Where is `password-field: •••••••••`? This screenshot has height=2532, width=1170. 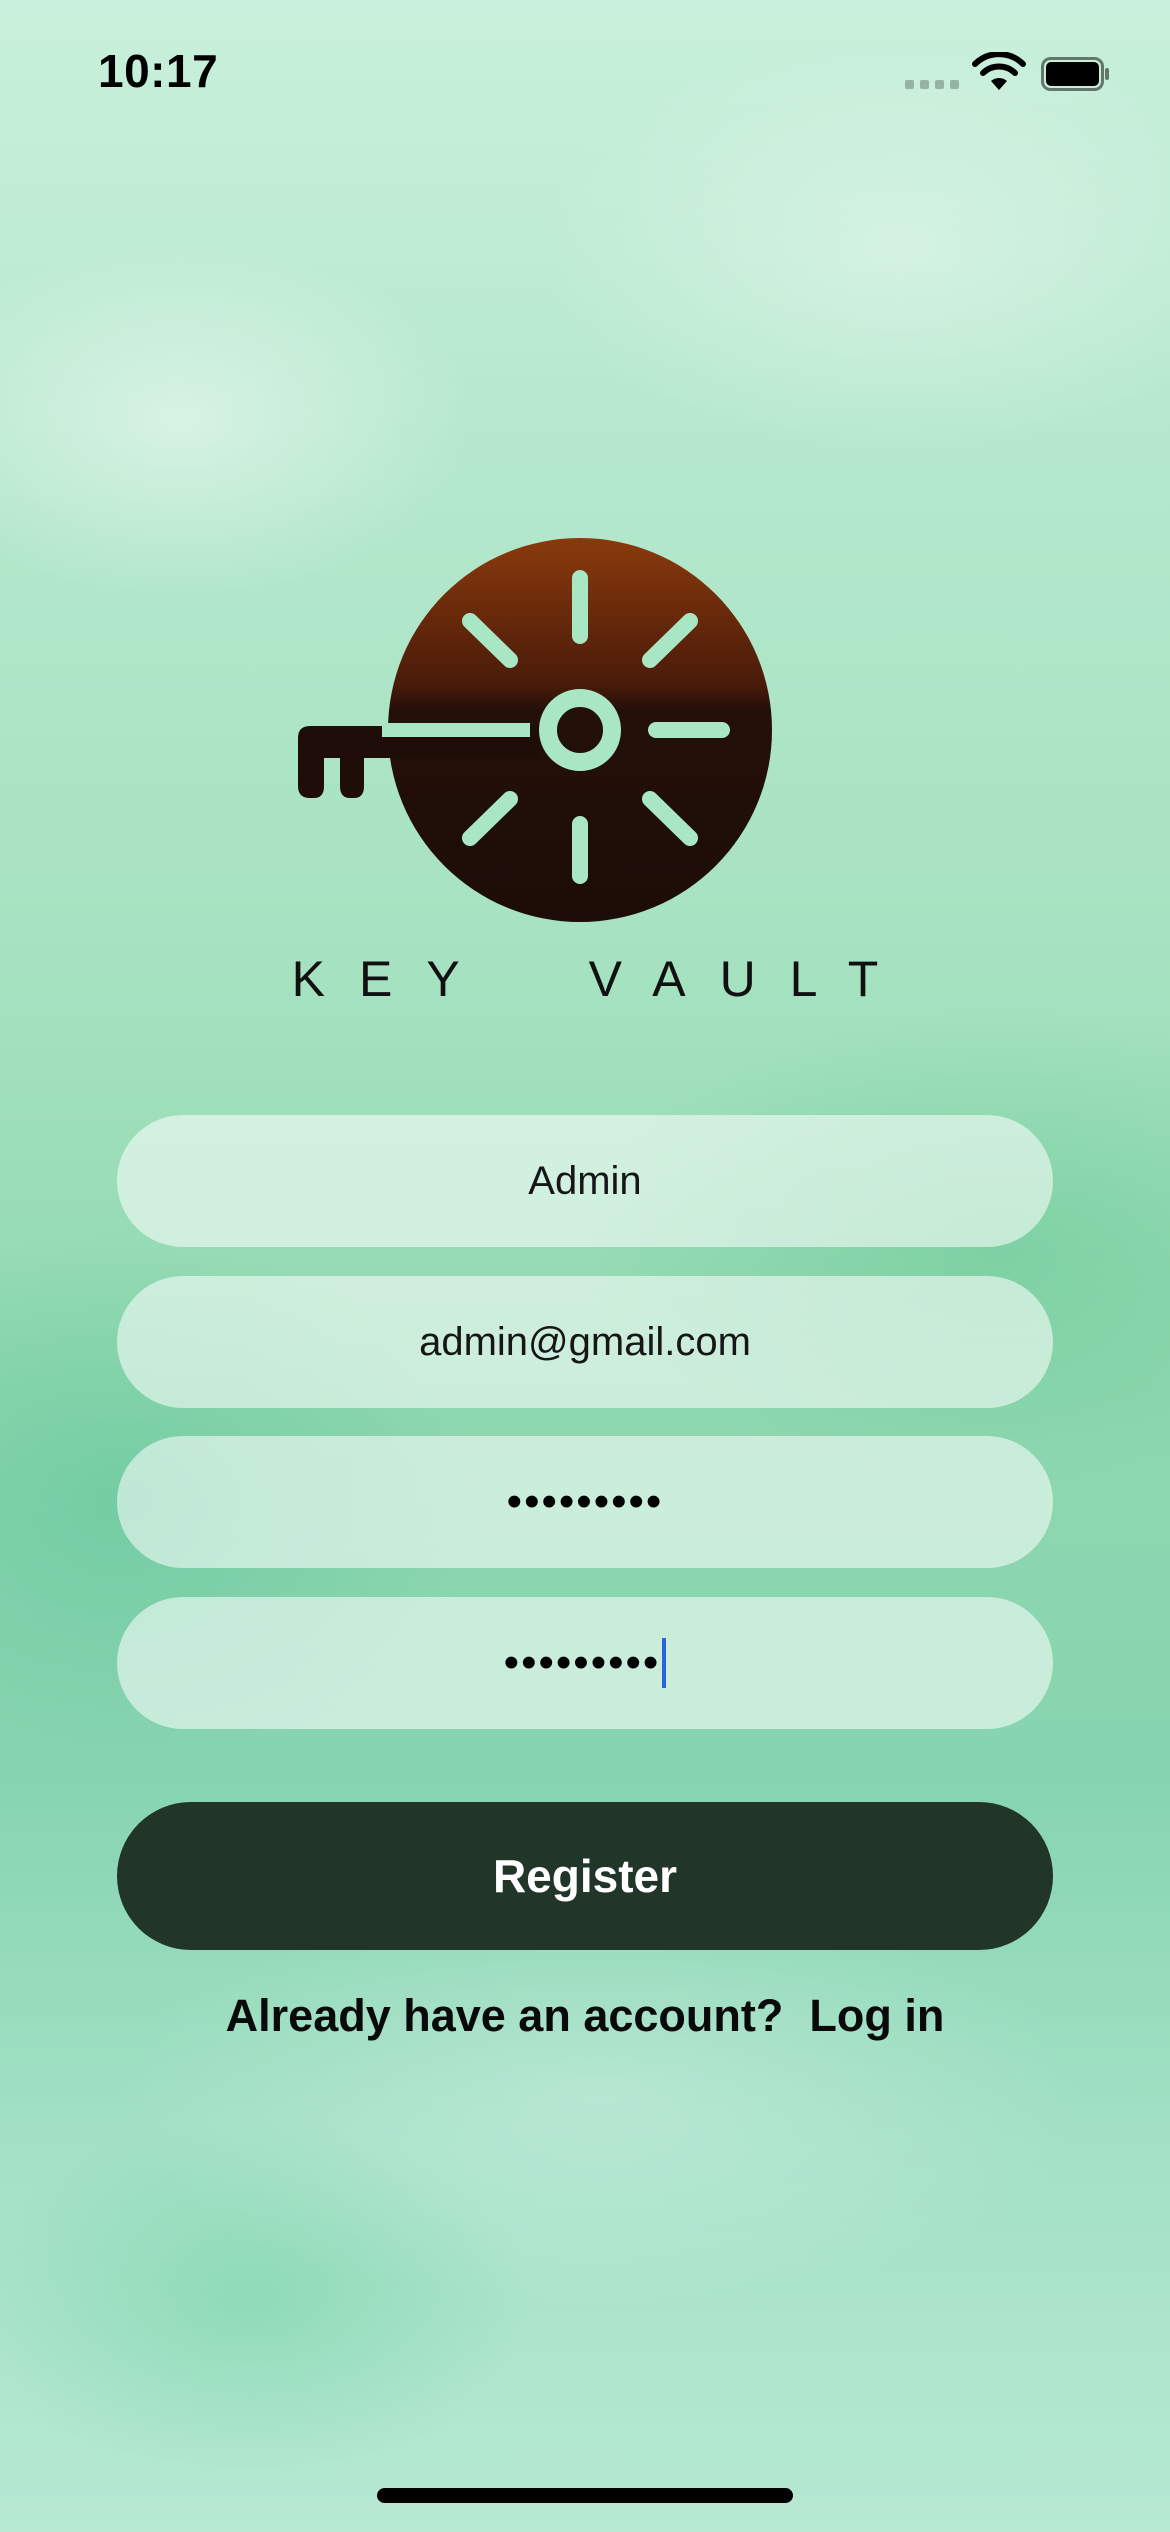 password-field: ••••••••• is located at coordinates (585, 1502).